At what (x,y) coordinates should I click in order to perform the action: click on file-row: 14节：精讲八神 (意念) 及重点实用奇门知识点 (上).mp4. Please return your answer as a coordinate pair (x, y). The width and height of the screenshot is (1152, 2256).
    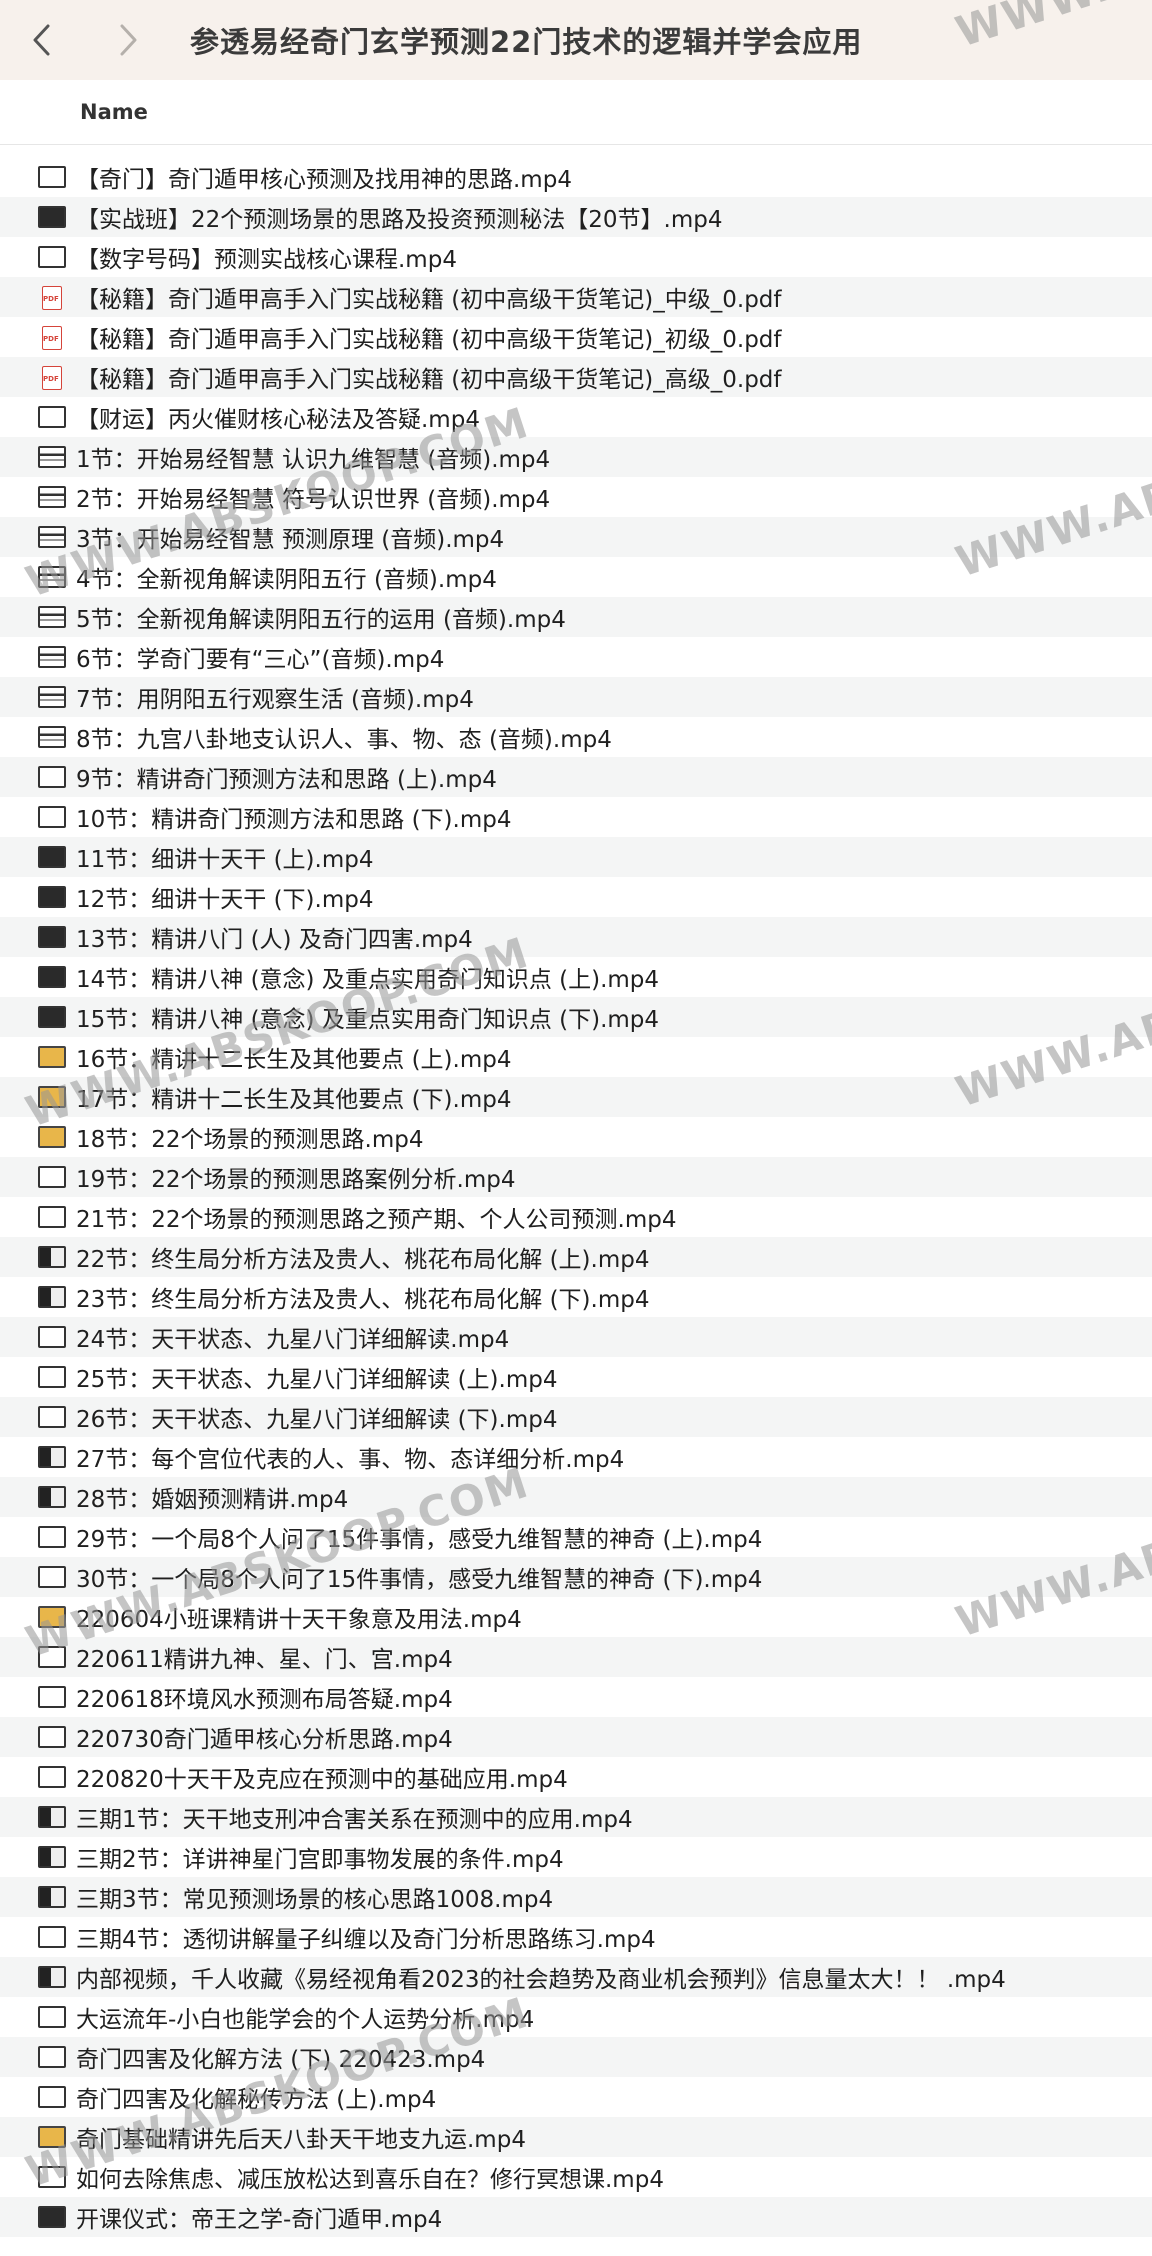
    Looking at the image, I should click on (576, 977).